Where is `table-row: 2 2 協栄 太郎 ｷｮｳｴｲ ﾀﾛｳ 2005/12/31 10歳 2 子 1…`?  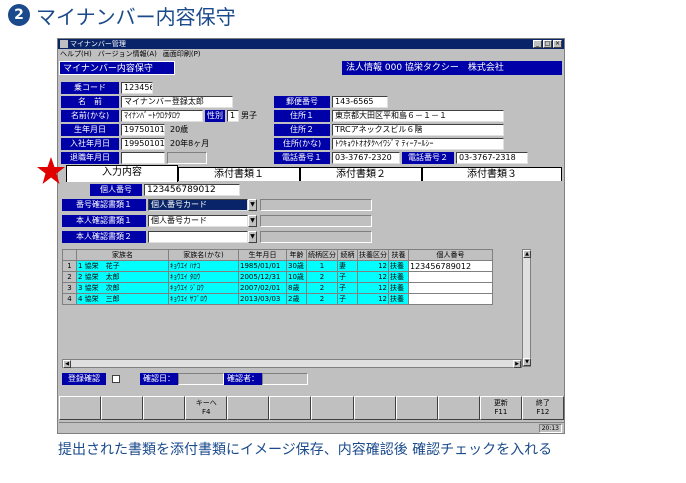
table-row: 2 2 協栄 太郎 ｷｮｳｴｲ ﾀﾛｳ 2005/12/31 10歳 2 子 1… is located at coordinates (277, 277).